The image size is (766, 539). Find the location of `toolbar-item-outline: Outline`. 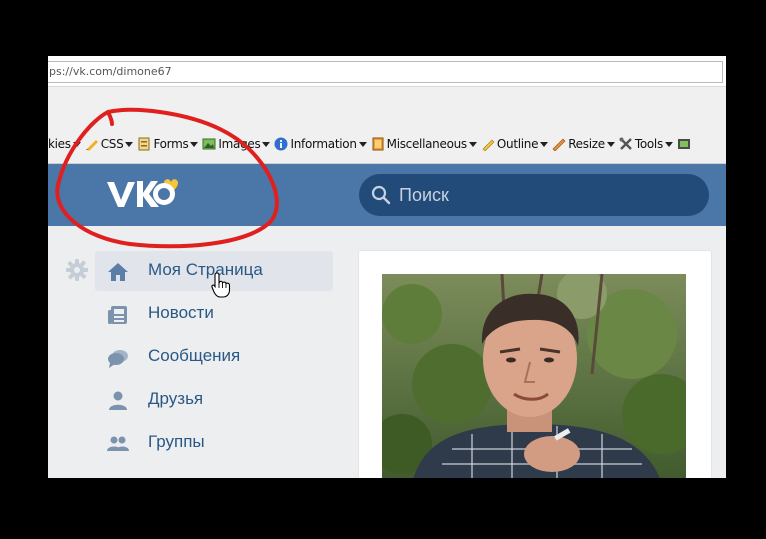

toolbar-item-outline: Outline is located at coordinates (515, 144).